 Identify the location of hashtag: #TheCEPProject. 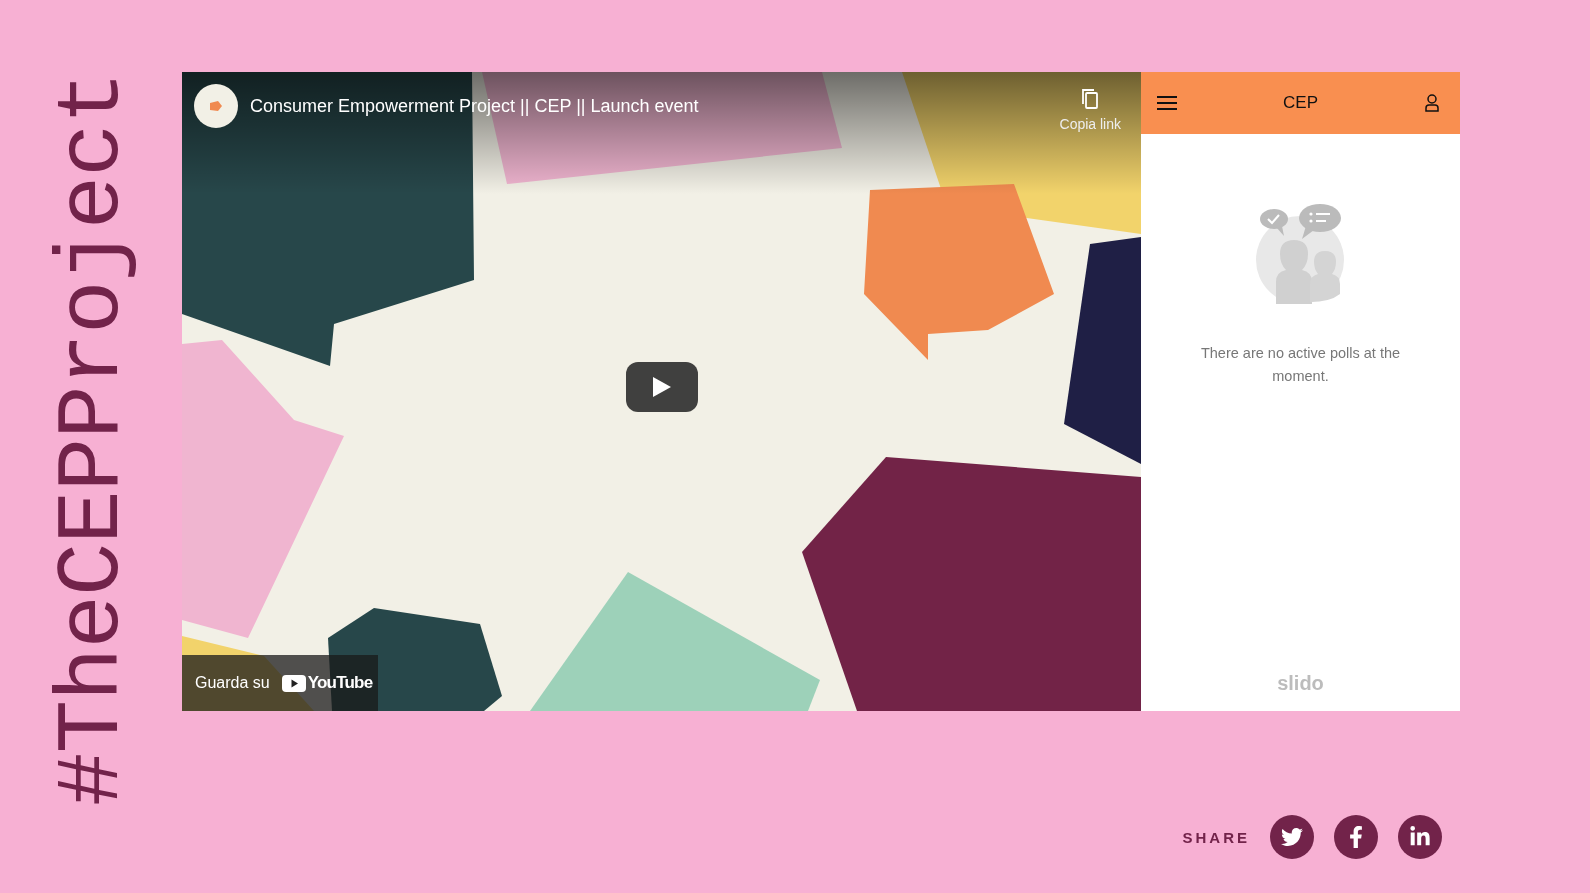
(93, 439).